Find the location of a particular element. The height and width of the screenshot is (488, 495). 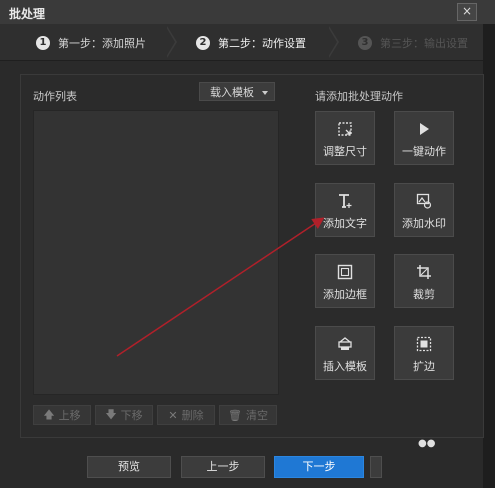

preview-label: 预览 is located at coordinates (129, 466).